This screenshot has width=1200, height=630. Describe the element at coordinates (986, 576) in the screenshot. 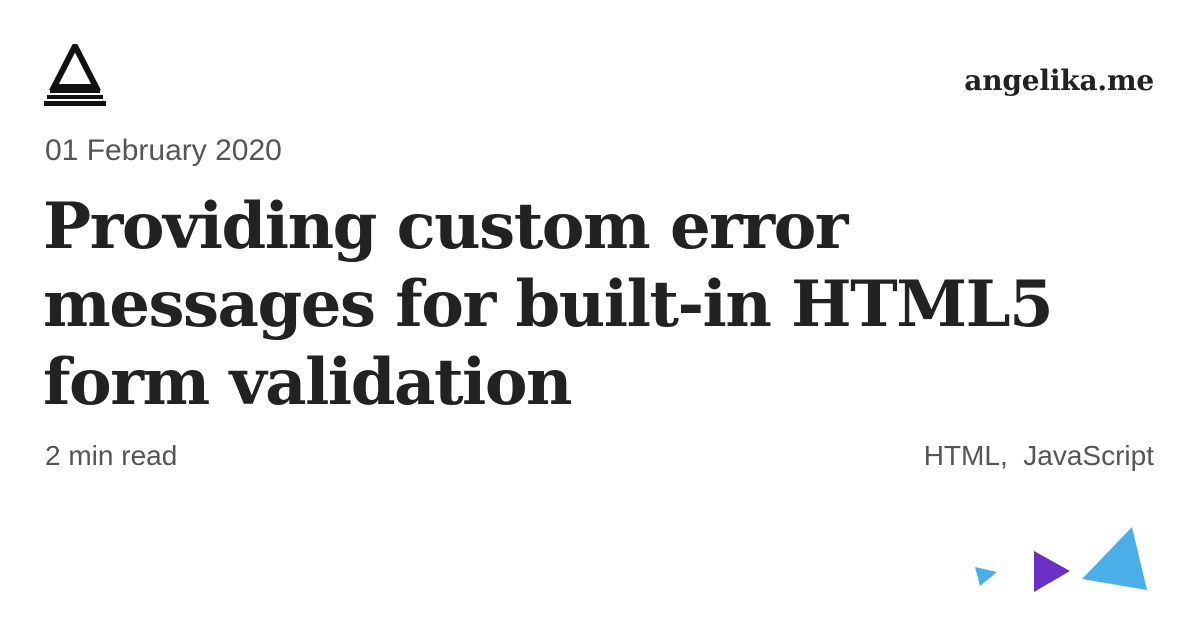

I see `small-triangle-icon` at that location.